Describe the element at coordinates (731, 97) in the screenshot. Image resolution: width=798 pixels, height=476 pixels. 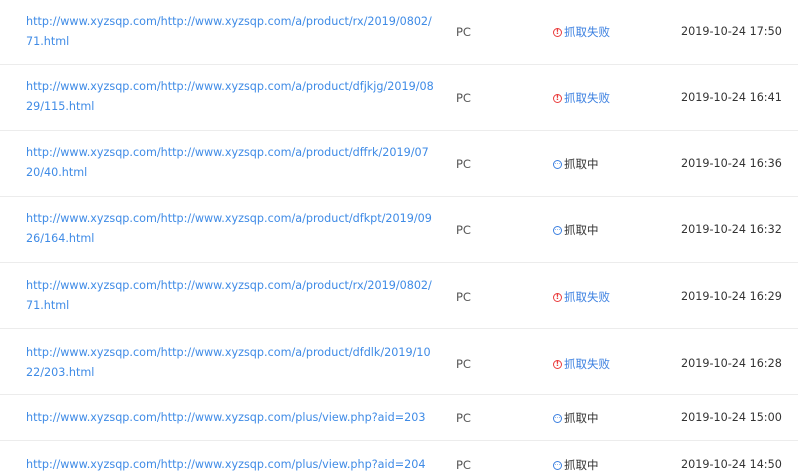
I see `time-cell: 2019-10-24 16:41` at that location.